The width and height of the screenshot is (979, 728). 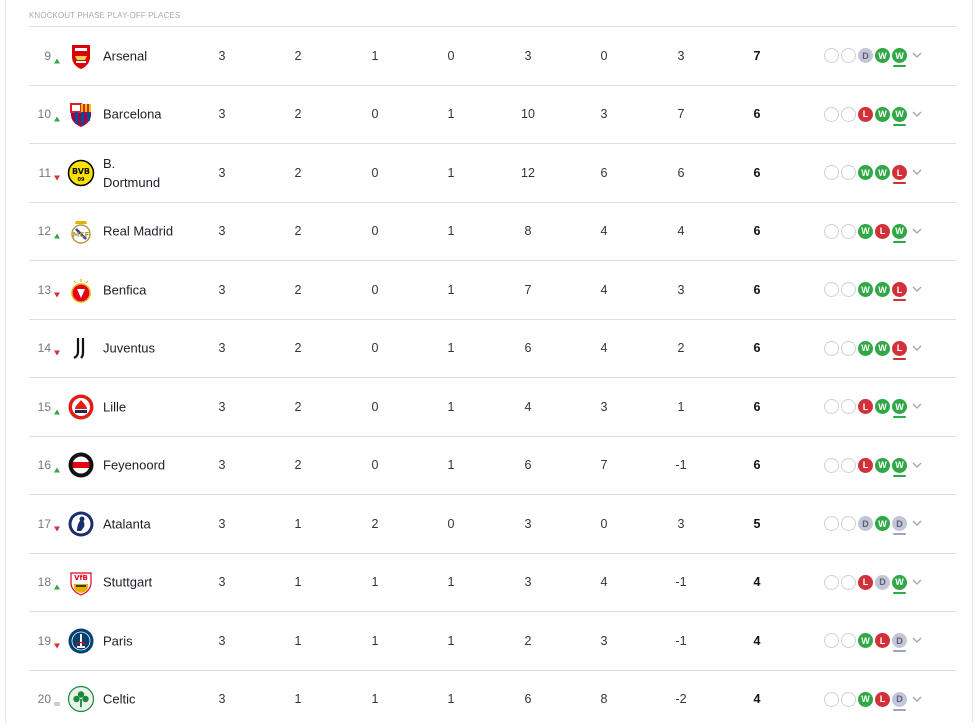 What do you see at coordinates (148, 523) in the screenshot?
I see `team-name: Atalanta` at bounding box center [148, 523].